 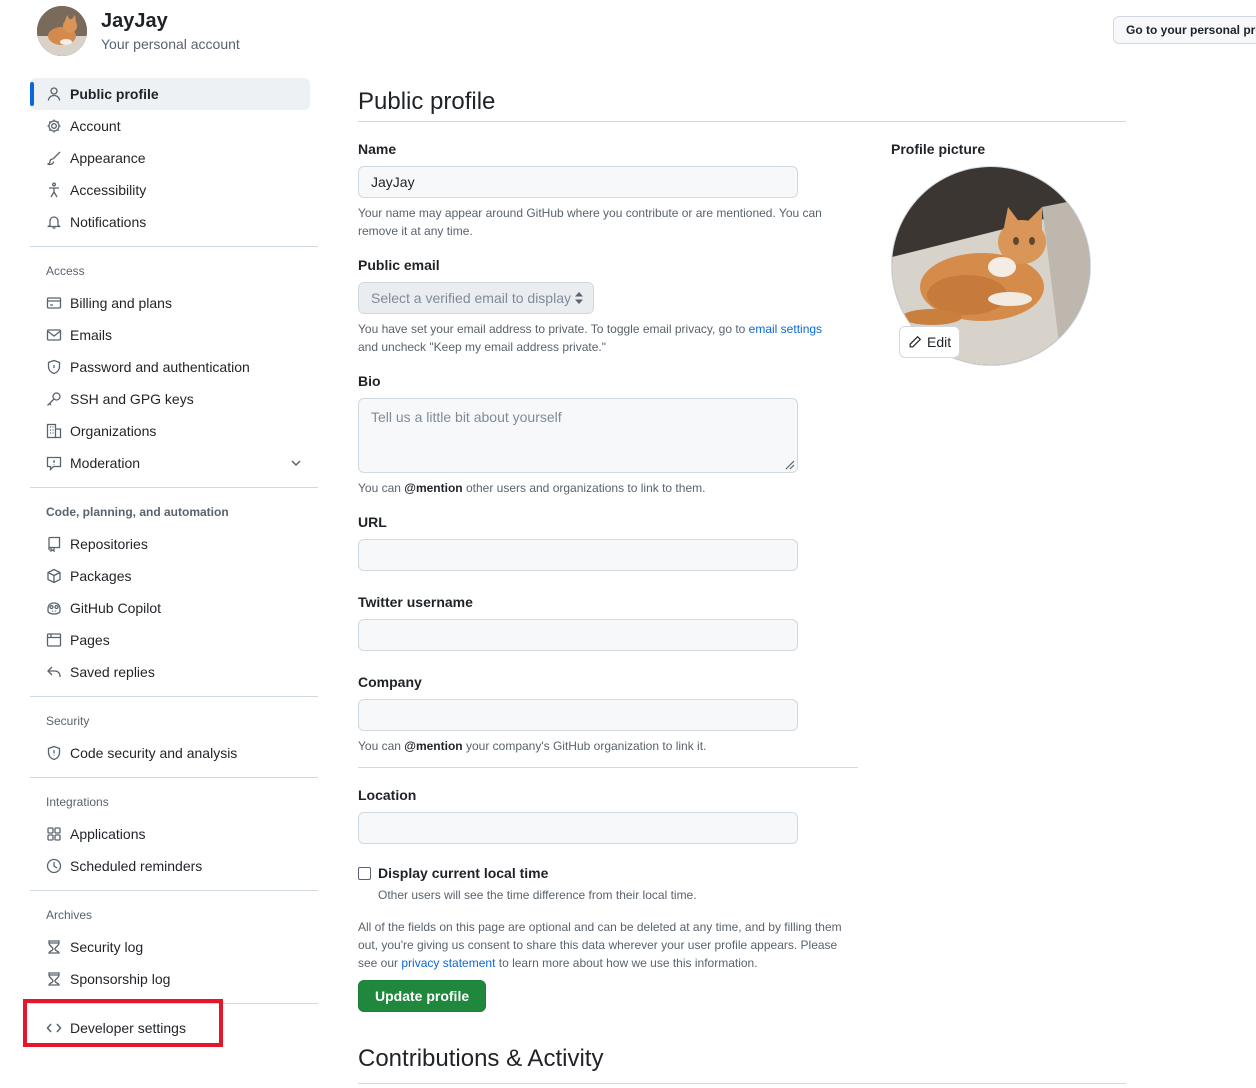 I want to click on url-input, so click(x=578, y=555).